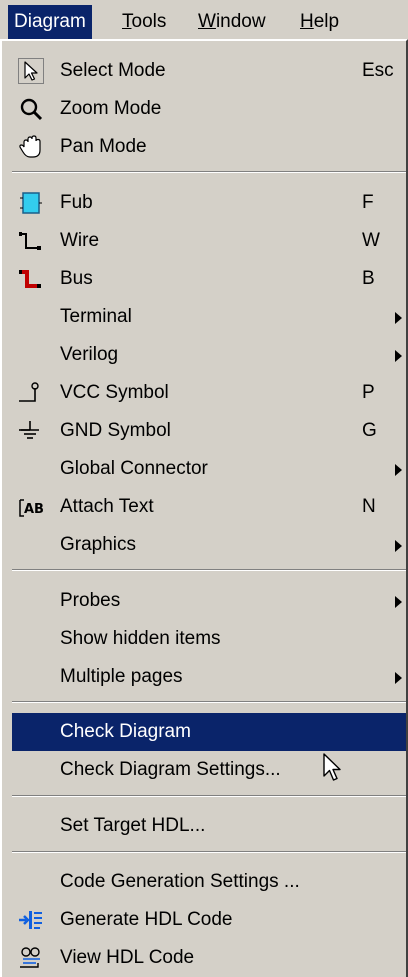  What do you see at coordinates (30, 920) in the screenshot?
I see `generate-code-icon` at bounding box center [30, 920].